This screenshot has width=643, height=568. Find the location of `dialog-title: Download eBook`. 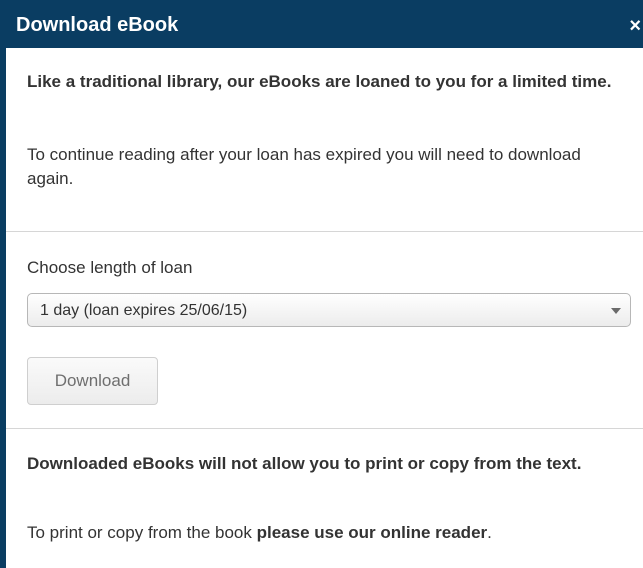

dialog-title: Download eBook is located at coordinates (97, 25).